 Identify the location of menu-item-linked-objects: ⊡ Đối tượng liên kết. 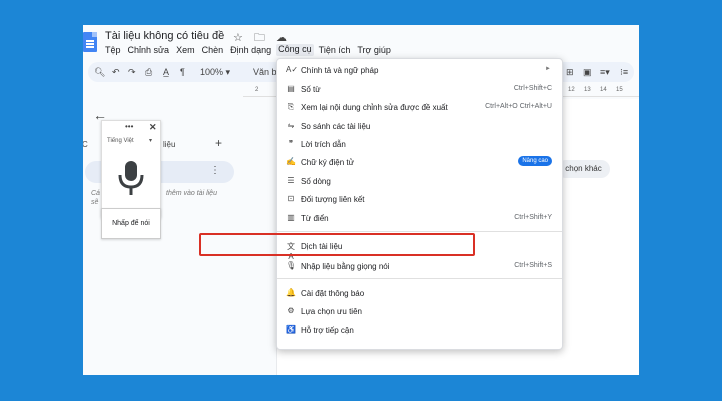
(419, 200).